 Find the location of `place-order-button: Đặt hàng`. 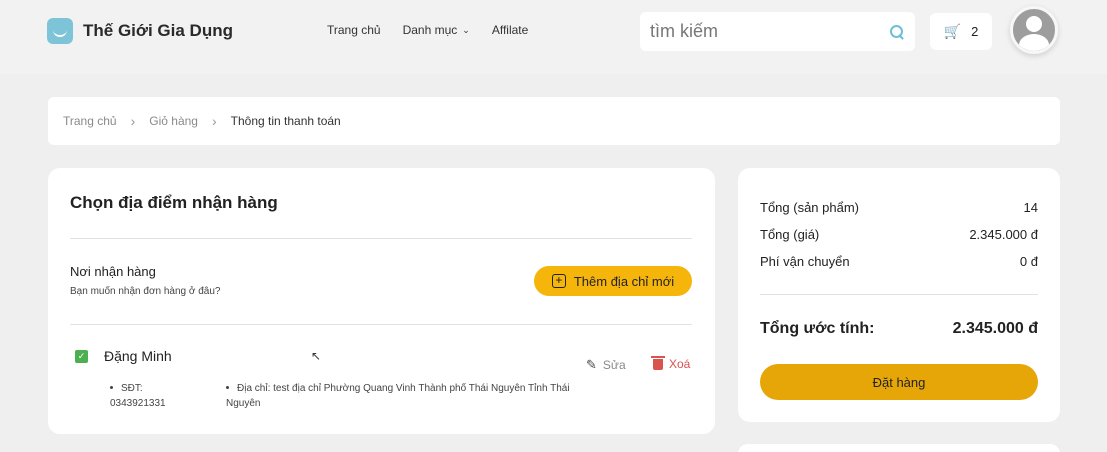

place-order-button: Đặt hàng is located at coordinates (899, 382).